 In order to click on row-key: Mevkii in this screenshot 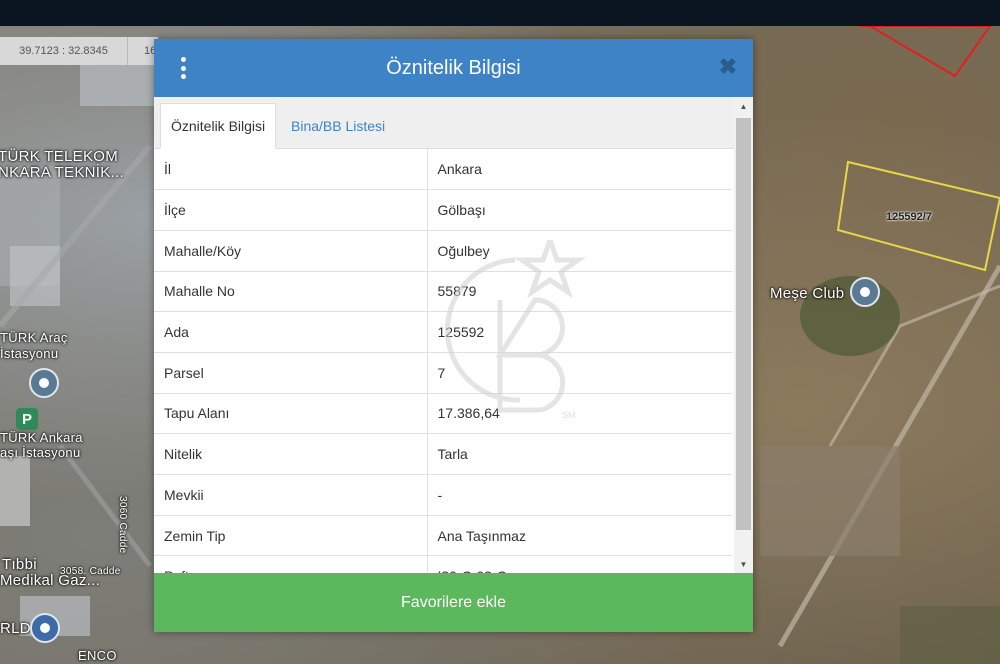, I will do `click(291, 495)`.